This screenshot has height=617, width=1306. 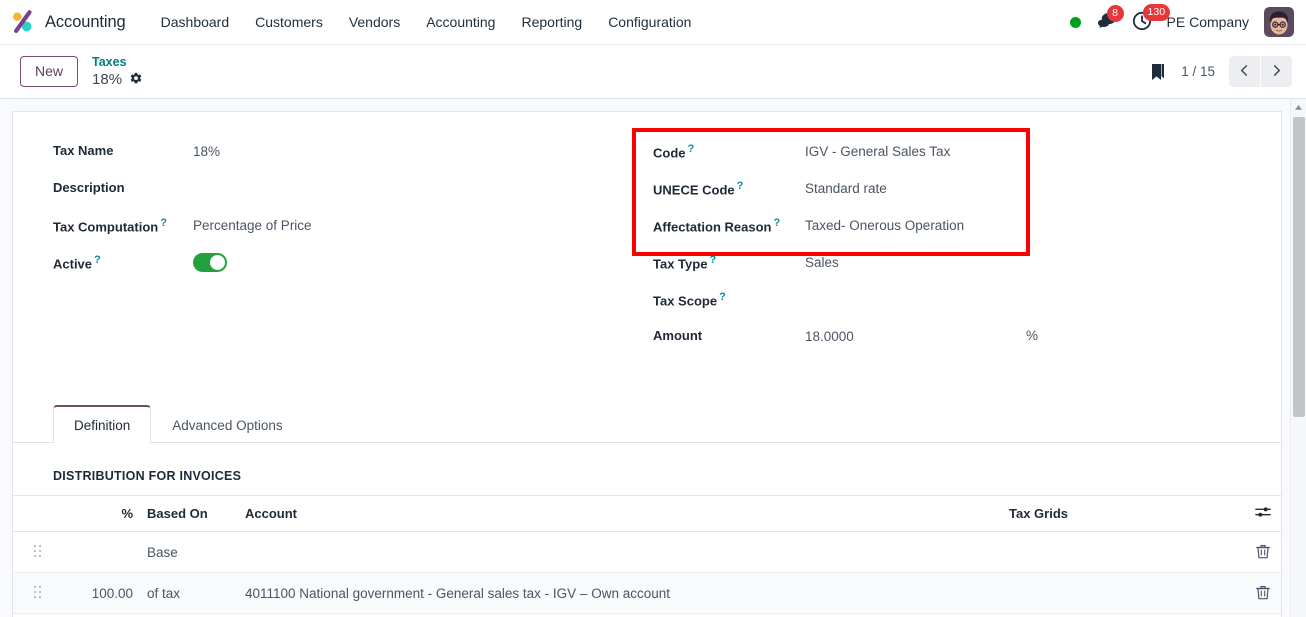 What do you see at coordinates (1198, 71) in the screenshot?
I see `pager-value: 1 / 15` at bounding box center [1198, 71].